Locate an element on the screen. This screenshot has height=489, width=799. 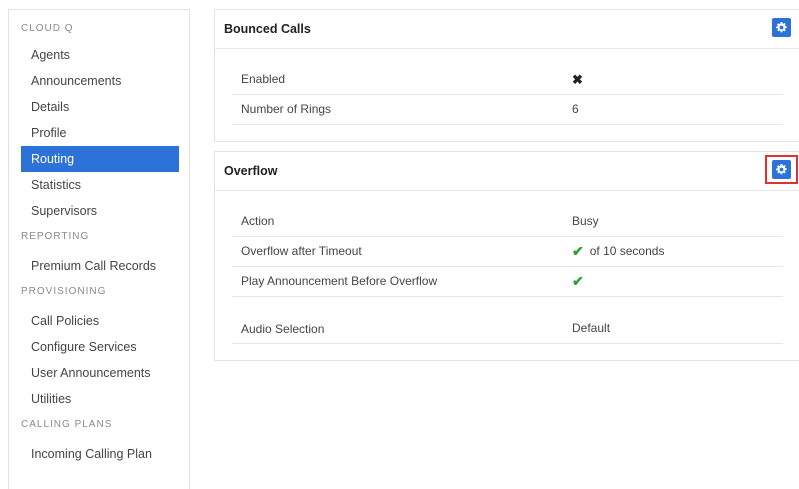
row-value: 6 is located at coordinates (575, 109).